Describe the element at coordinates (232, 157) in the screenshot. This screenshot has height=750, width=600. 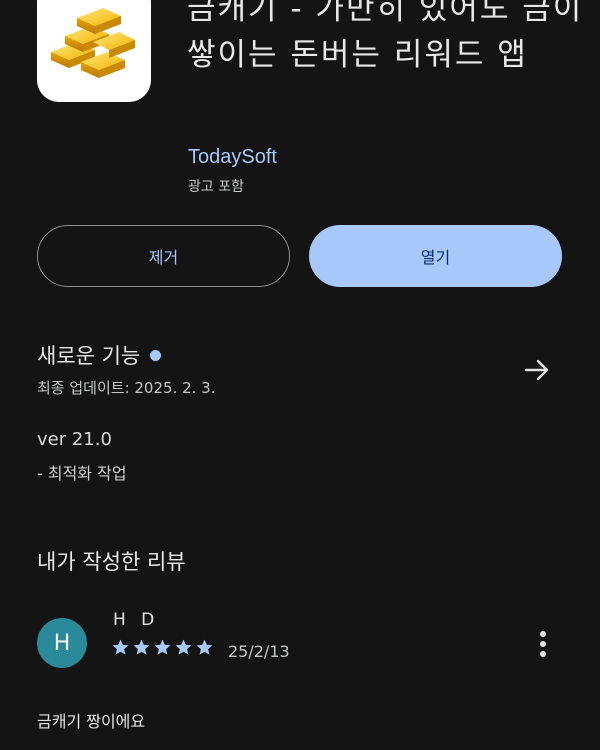
I see `developer-link: TodaySoft` at that location.